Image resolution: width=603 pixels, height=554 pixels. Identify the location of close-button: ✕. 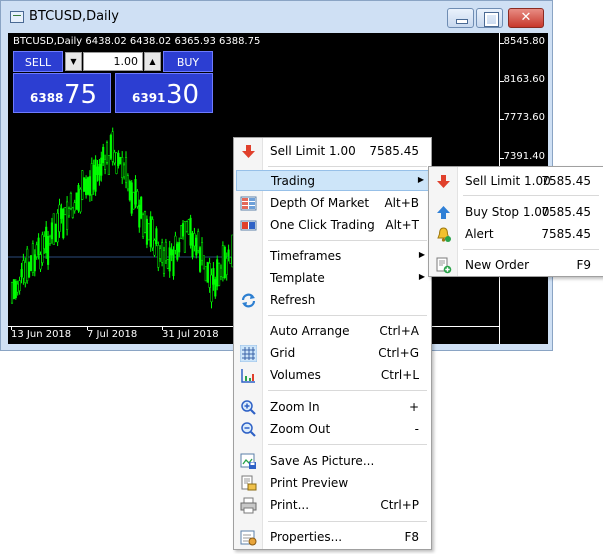
(526, 18).